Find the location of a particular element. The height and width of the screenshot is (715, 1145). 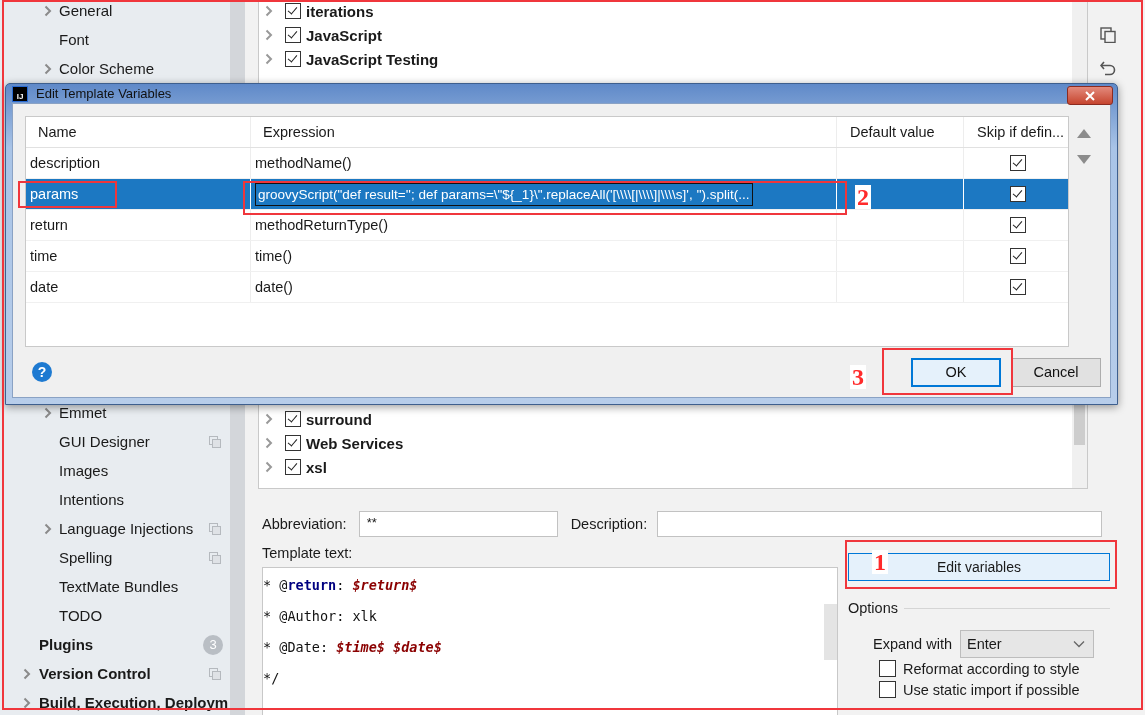

window-title: Edit Template Variables is located at coordinates (104, 93).